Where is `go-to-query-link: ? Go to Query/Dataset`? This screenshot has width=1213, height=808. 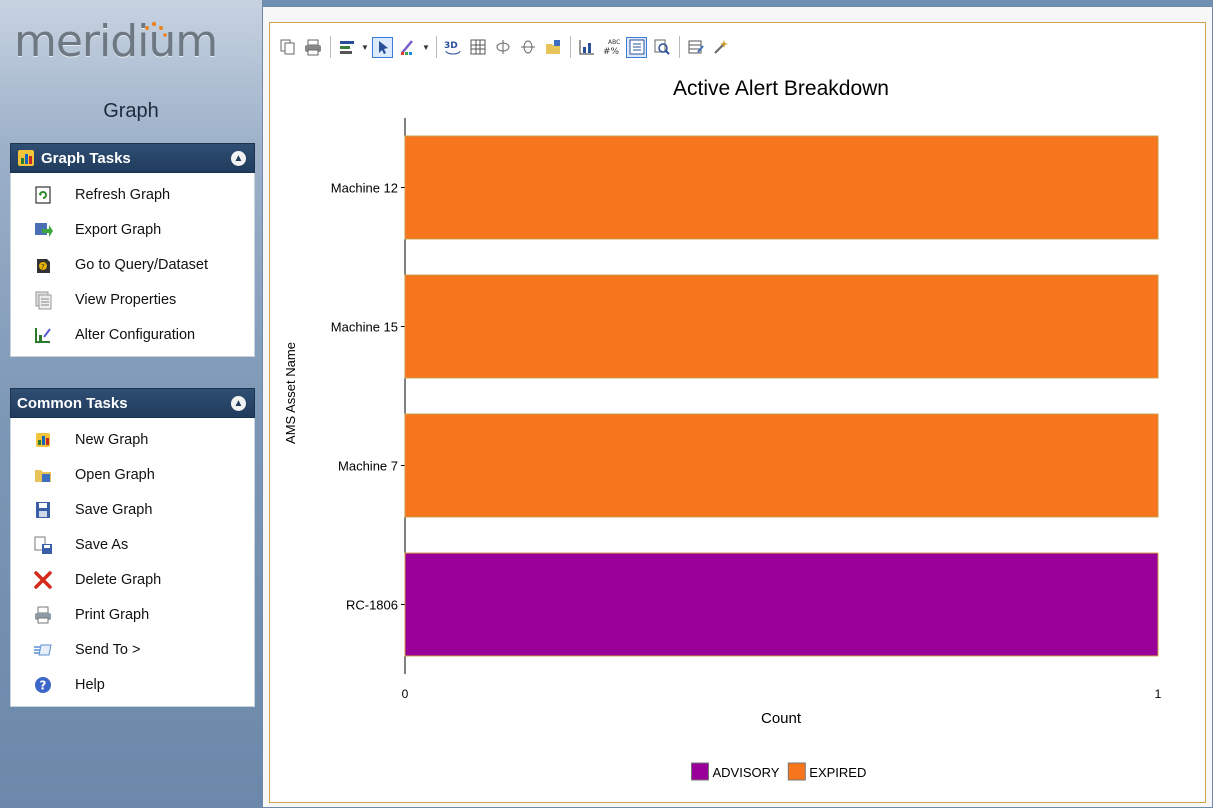
go-to-query-link: ? Go to Query/Dataset is located at coordinates (132, 264).